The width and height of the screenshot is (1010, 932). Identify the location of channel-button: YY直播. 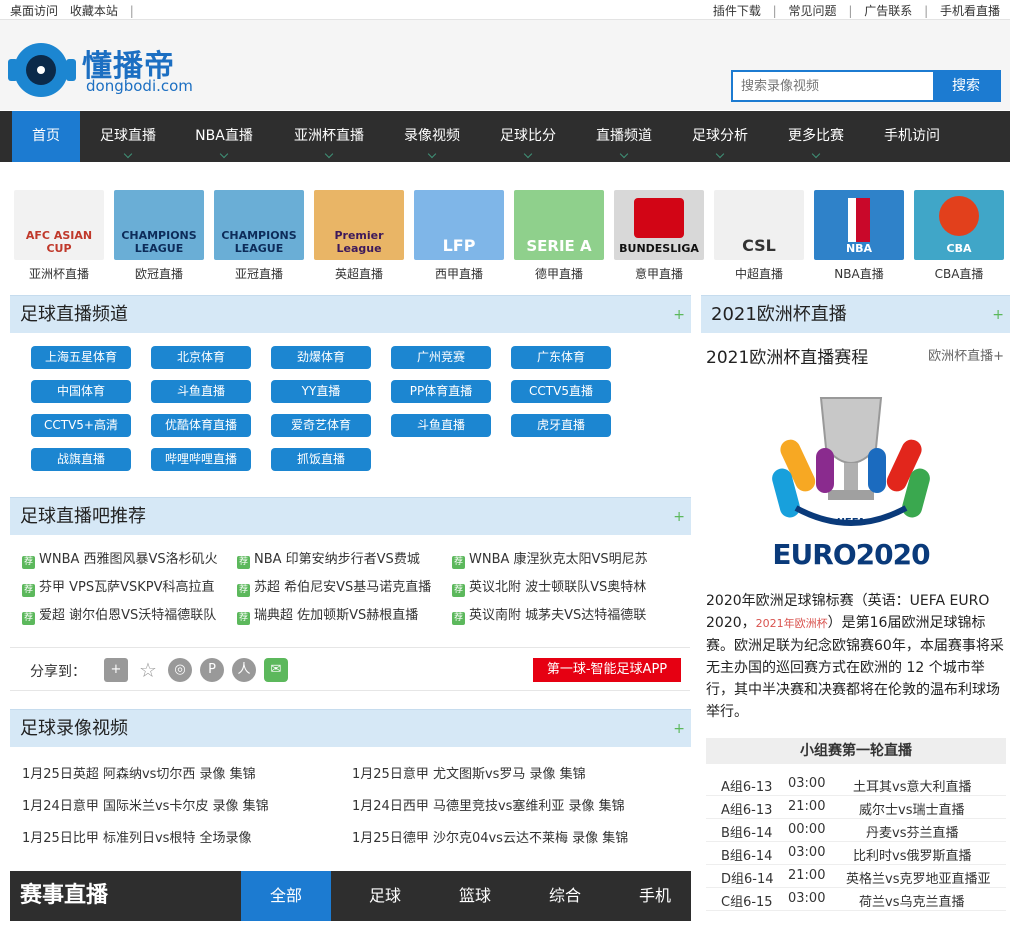
(321, 391).